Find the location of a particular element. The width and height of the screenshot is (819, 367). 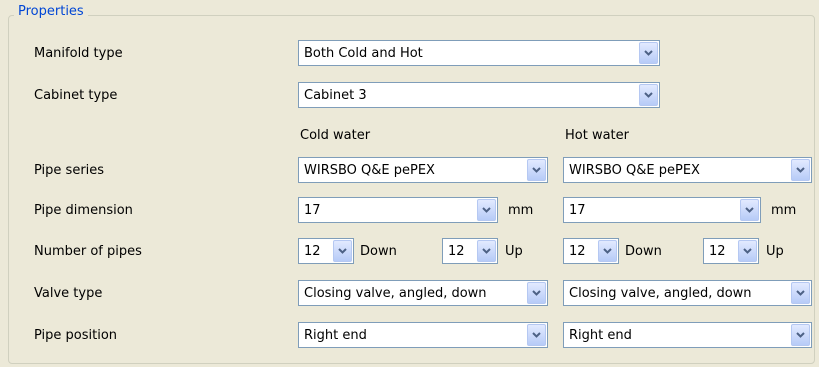

hot-pipe-dimension-value: 17 is located at coordinates (577, 210).